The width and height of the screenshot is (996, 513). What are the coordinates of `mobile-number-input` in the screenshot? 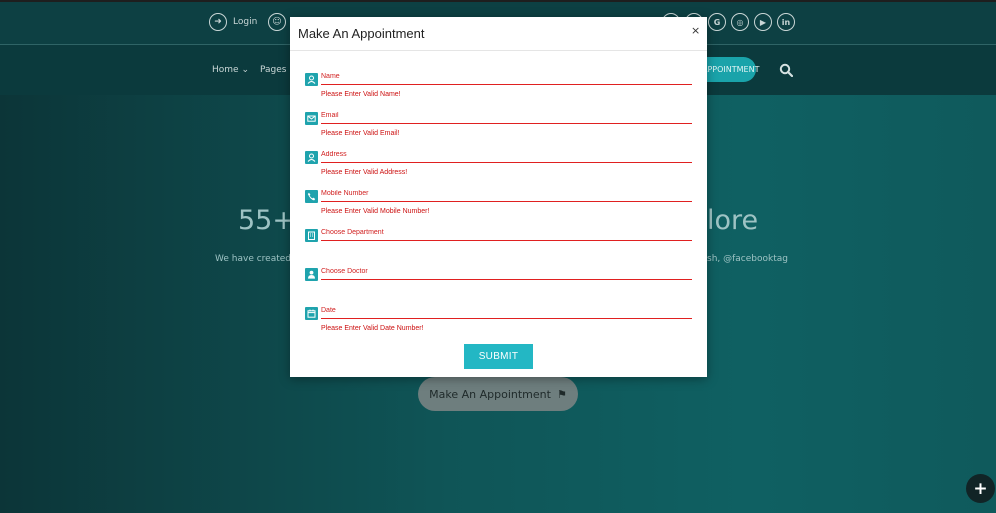 It's located at (506, 194).